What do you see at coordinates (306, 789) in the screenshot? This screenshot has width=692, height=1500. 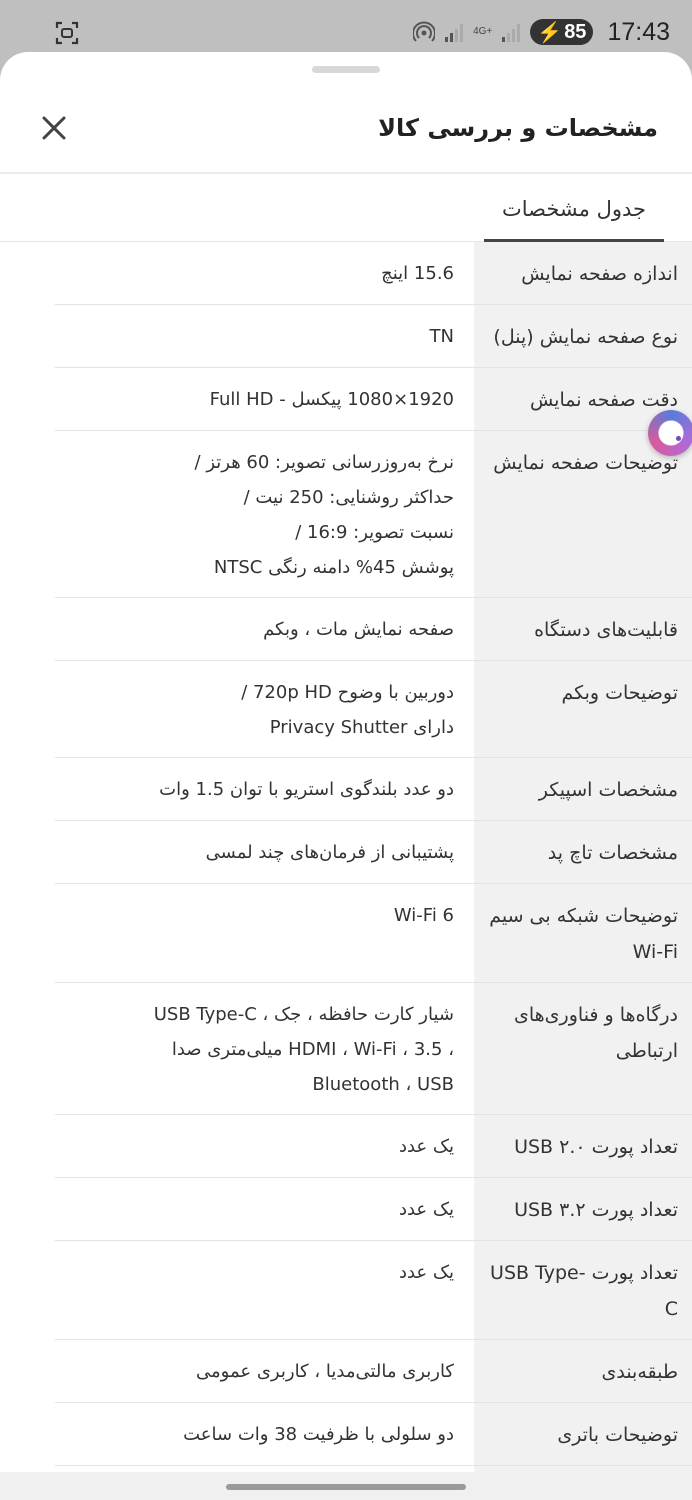 I see `spec-value-line: دو عدد بلندگوی استریو با توان 1.5 وات` at bounding box center [306, 789].